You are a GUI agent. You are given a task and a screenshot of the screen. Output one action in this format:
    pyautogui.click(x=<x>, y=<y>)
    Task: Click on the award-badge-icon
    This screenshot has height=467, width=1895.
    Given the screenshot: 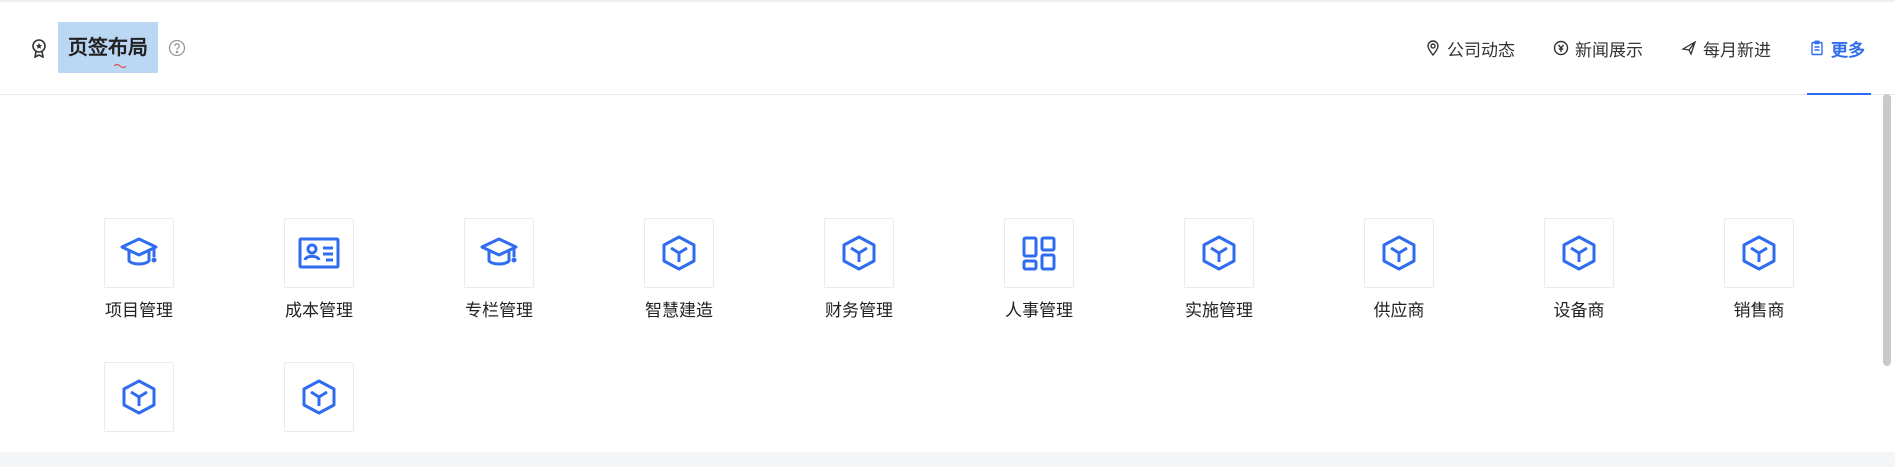 What is the action you would take?
    pyautogui.click(x=39, y=48)
    